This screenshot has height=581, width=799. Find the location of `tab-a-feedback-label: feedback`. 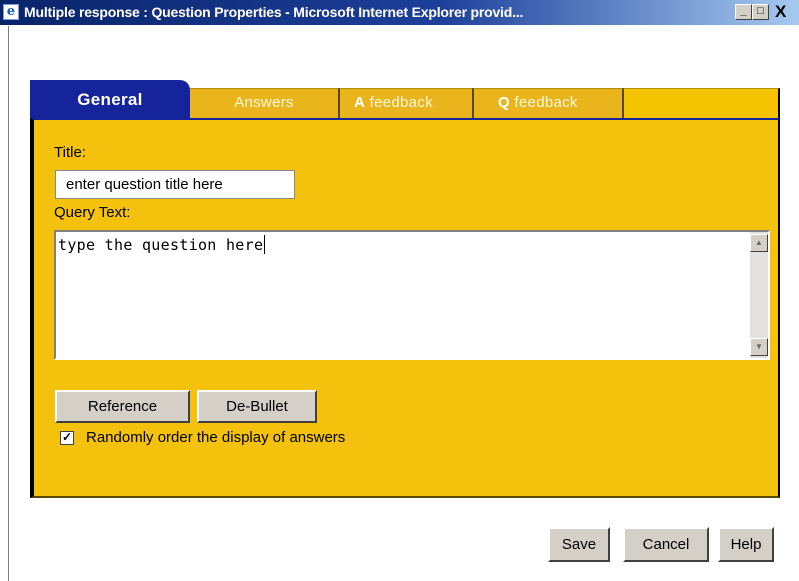

tab-a-feedback-label: feedback is located at coordinates (399, 102).